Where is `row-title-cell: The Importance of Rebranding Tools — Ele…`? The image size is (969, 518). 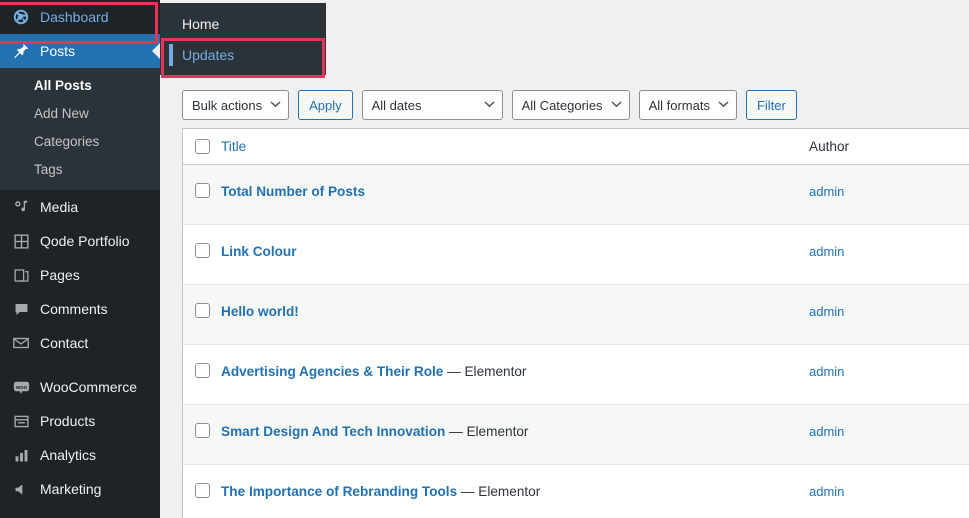 row-title-cell: The Importance of Rebranding Tools — Ele… is located at coordinates (515, 491).